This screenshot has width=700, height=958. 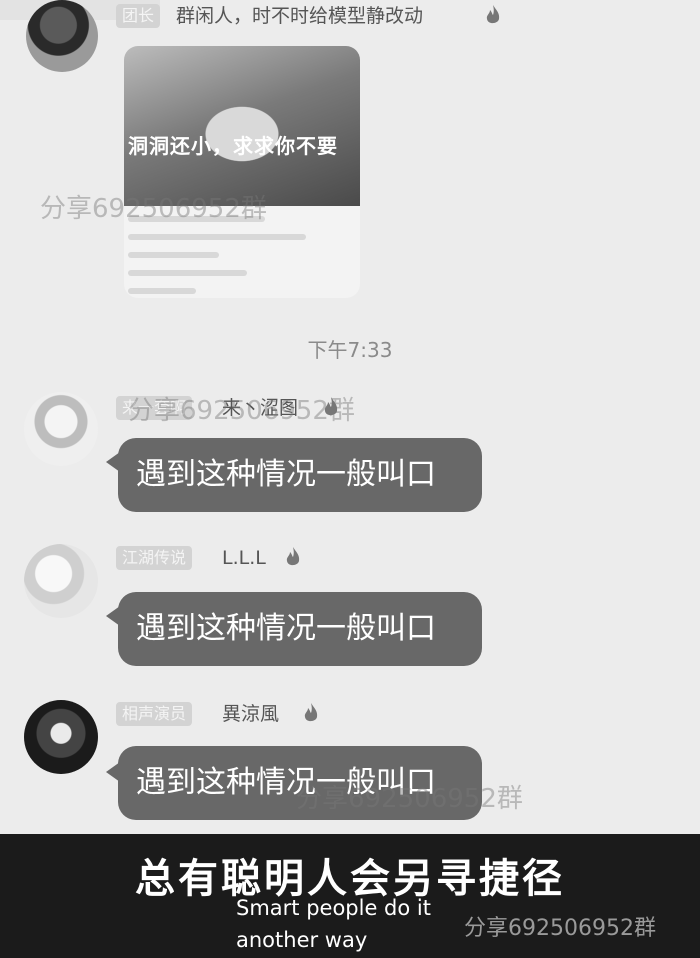 What do you see at coordinates (251, 714) in the screenshot?
I see `sender-name: 異涼風` at bounding box center [251, 714].